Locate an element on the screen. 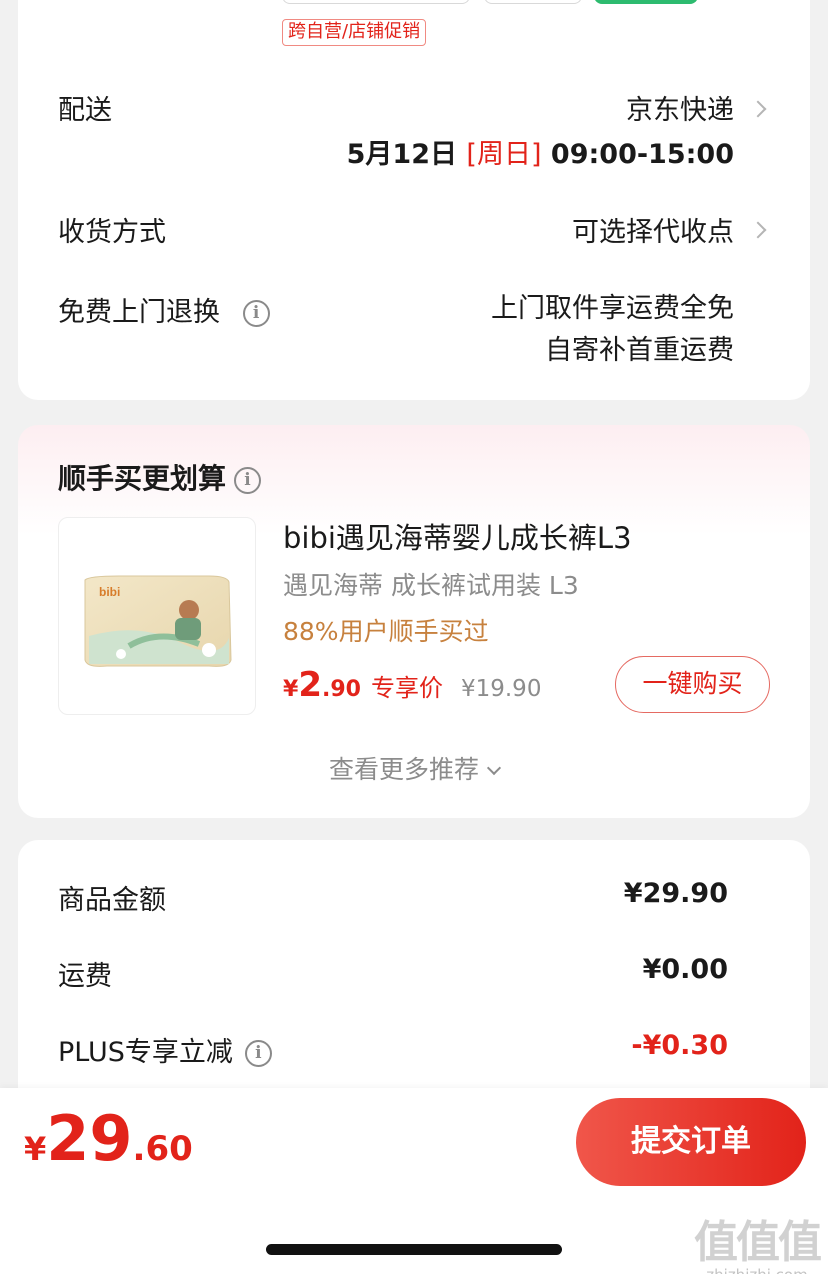 The height and width of the screenshot is (1274, 828). total-decimal: .60 is located at coordinates (162, 1149).